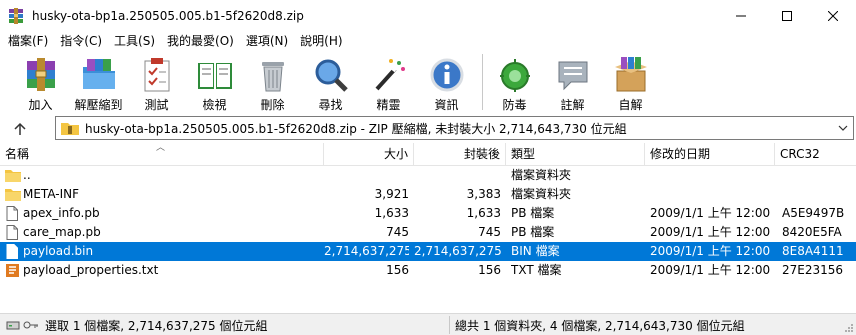 The height and width of the screenshot is (335, 856). What do you see at coordinates (157, 75) in the screenshot?
I see `test-icon` at bounding box center [157, 75].